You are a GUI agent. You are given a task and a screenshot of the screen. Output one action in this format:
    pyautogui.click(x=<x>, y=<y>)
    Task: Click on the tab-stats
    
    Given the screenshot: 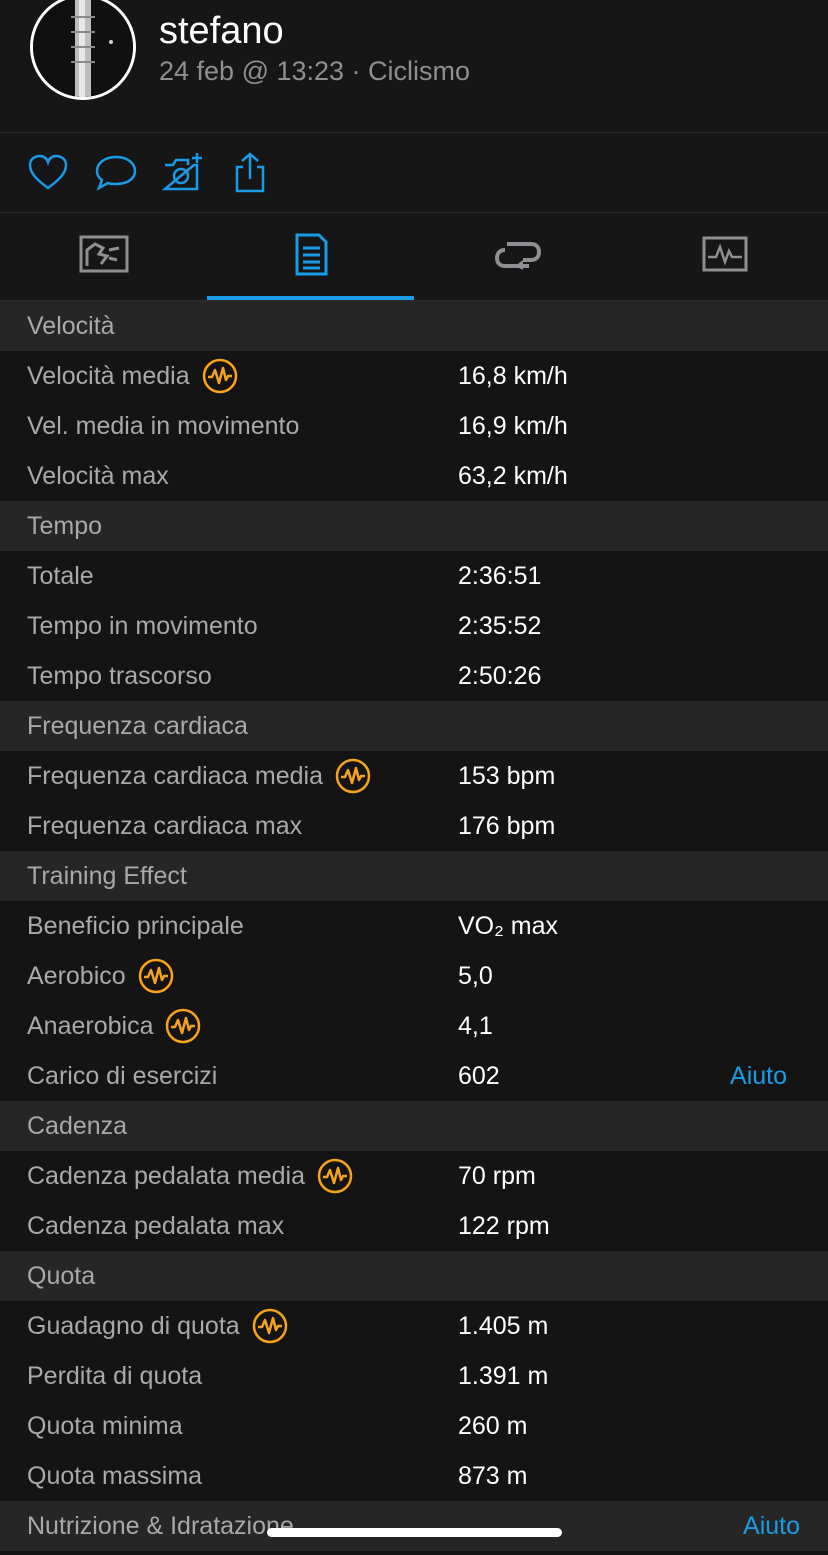 What is the action you would take?
    pyautogui.click(x=310, y=256)
    